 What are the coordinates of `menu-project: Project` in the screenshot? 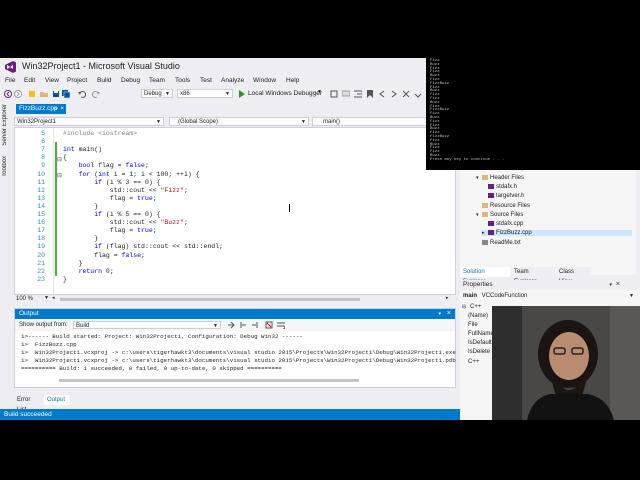 It's located at (77, 80).